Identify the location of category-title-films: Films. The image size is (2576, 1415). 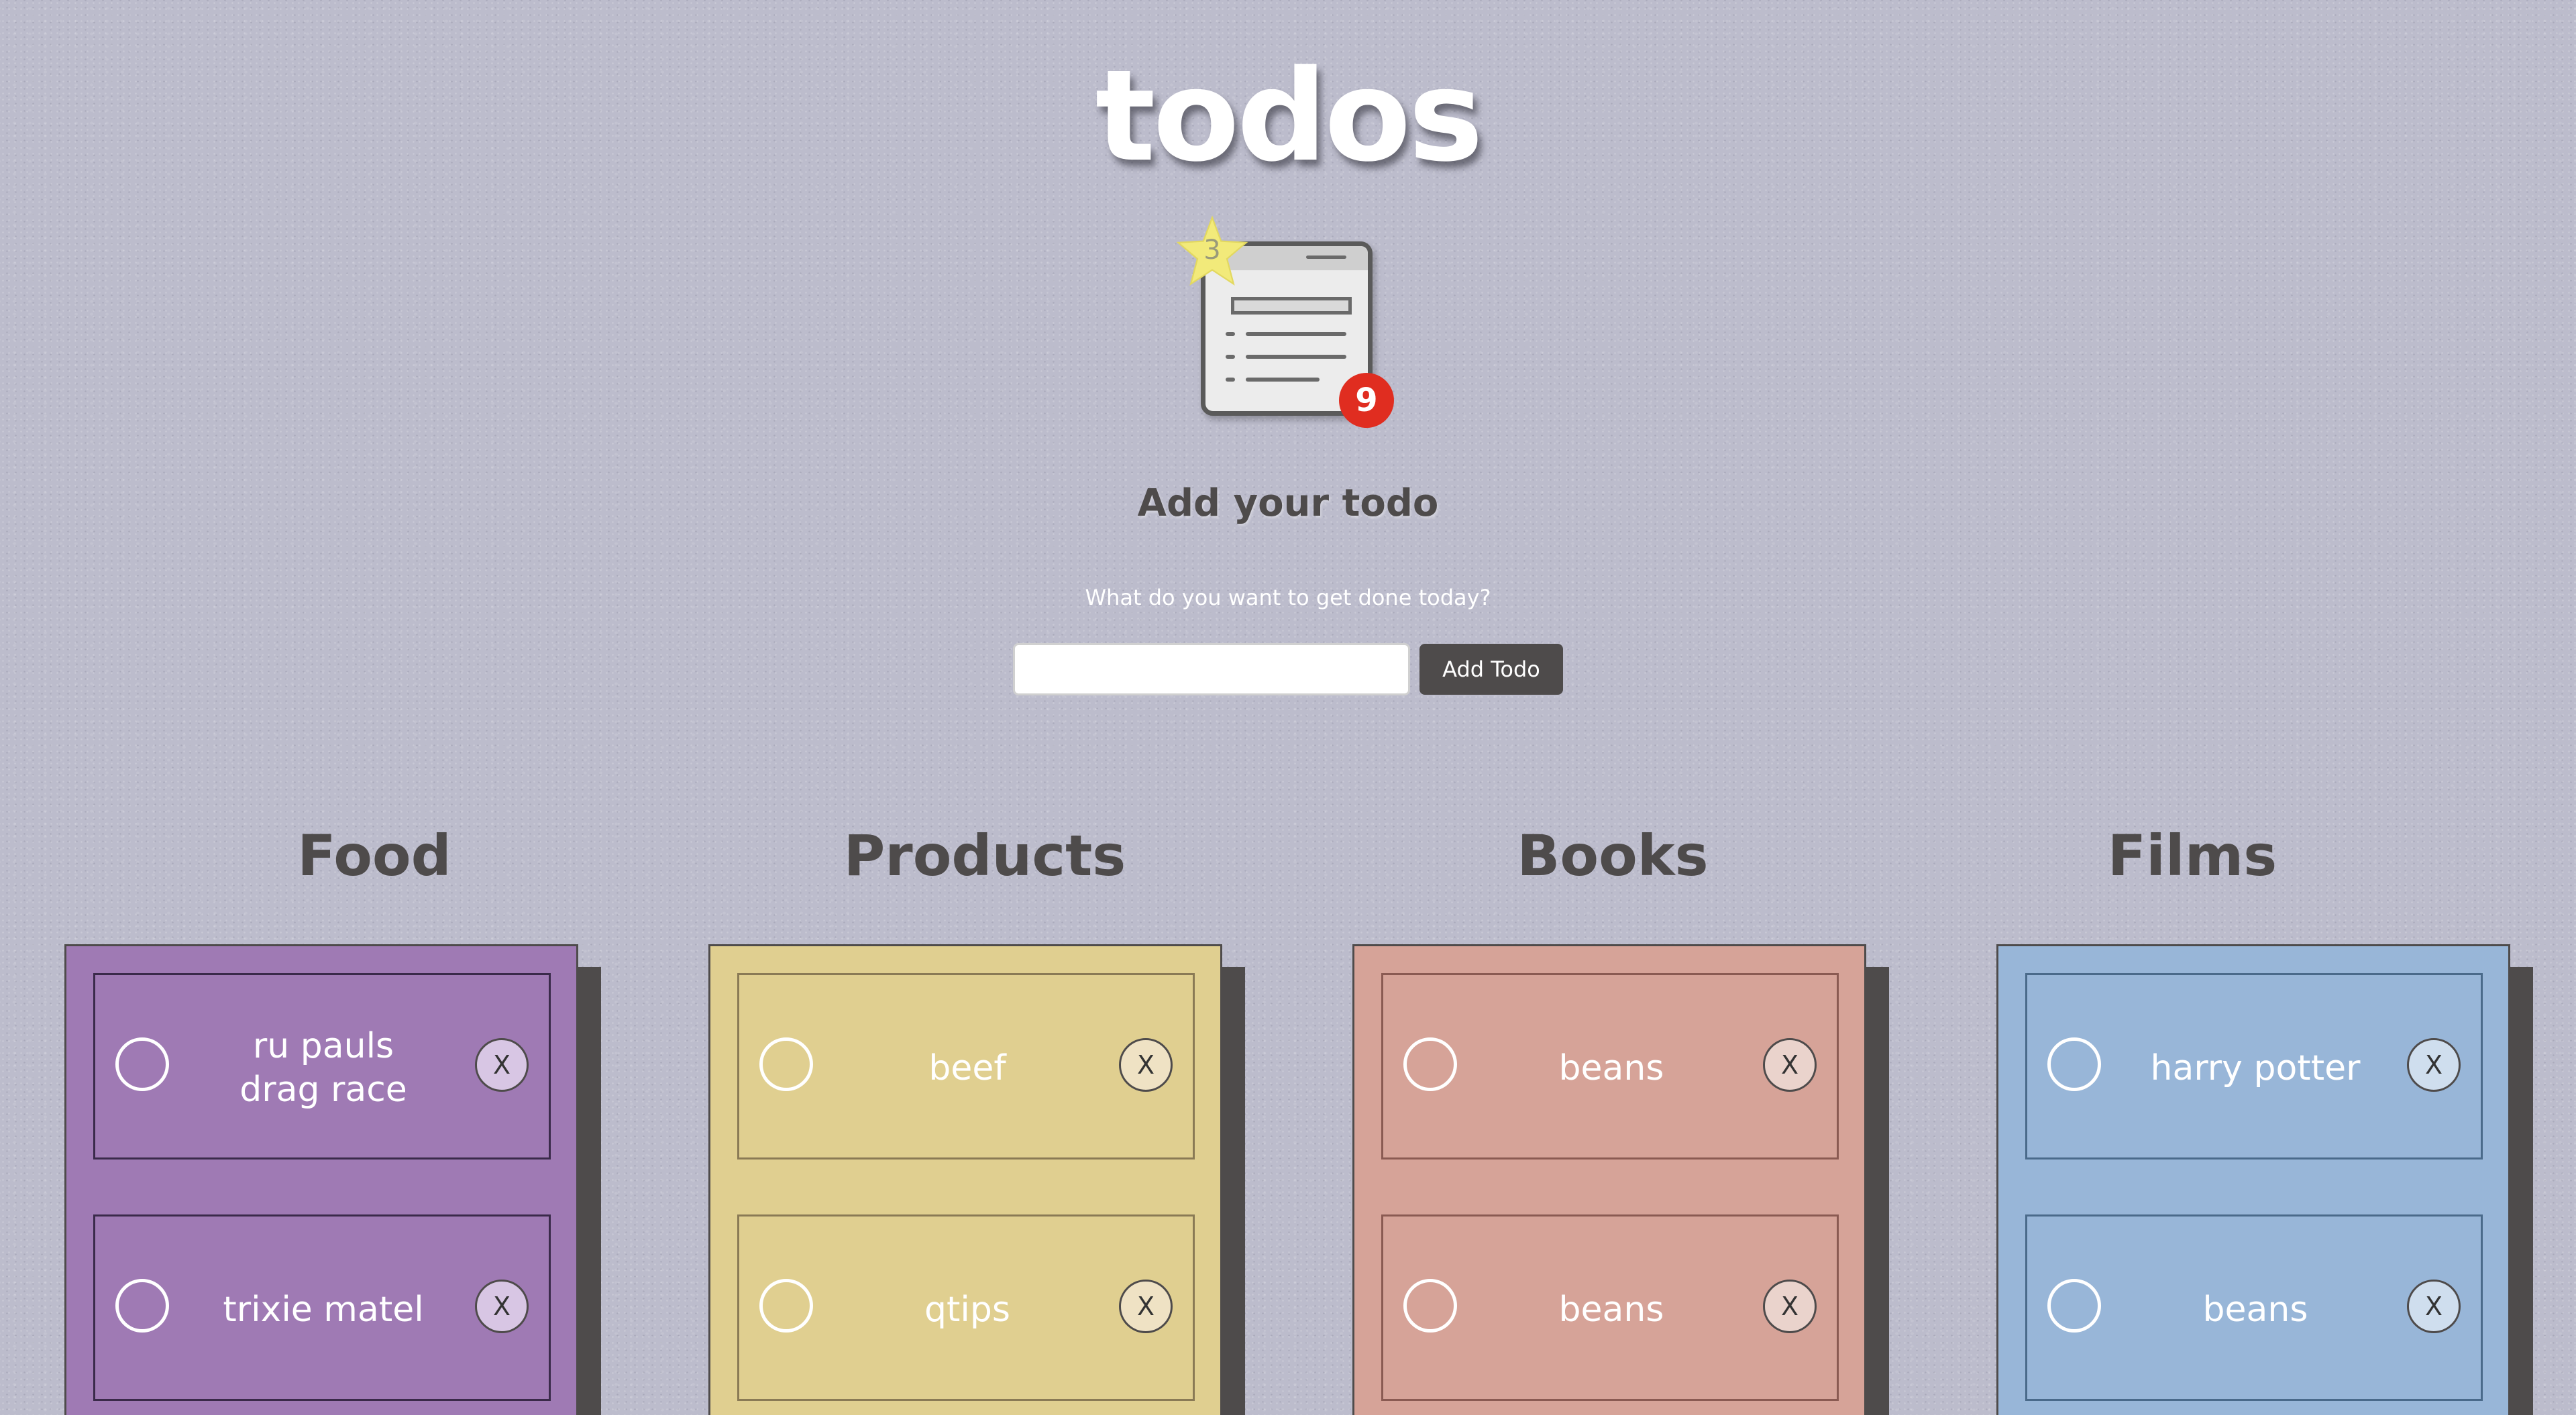
(2192, 856).